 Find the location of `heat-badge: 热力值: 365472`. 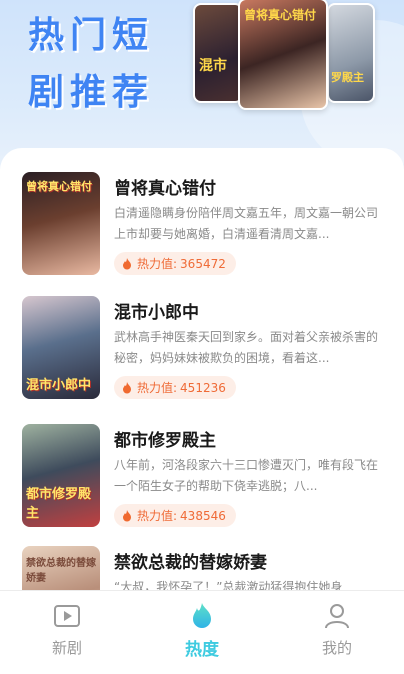

heat-badge: 热力值: 365472 is located at coordinates (175, 263).